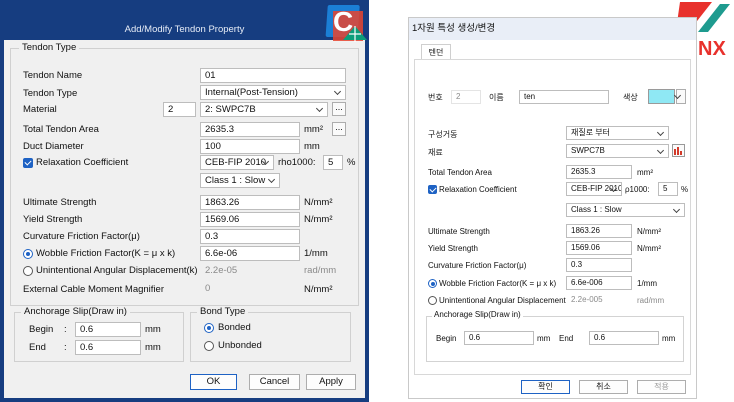 The width and height of the screenshot is (734, 402). Describe the element at coordinates (599, 172) in the screenshot. I see `area-input-ko: 2635.3` at that location.